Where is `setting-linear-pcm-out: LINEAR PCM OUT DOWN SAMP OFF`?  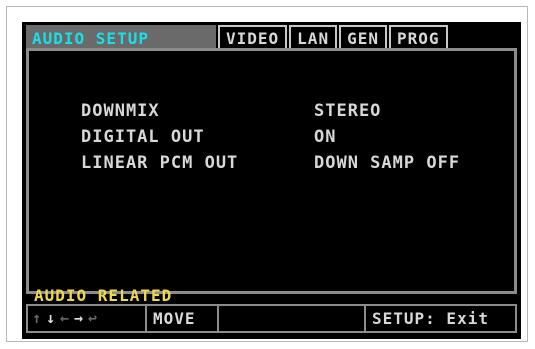
setting-linear-pcm-out: LINEAR PCM OUT DOWN SAMP OFF is located at coordinates (291, 164).